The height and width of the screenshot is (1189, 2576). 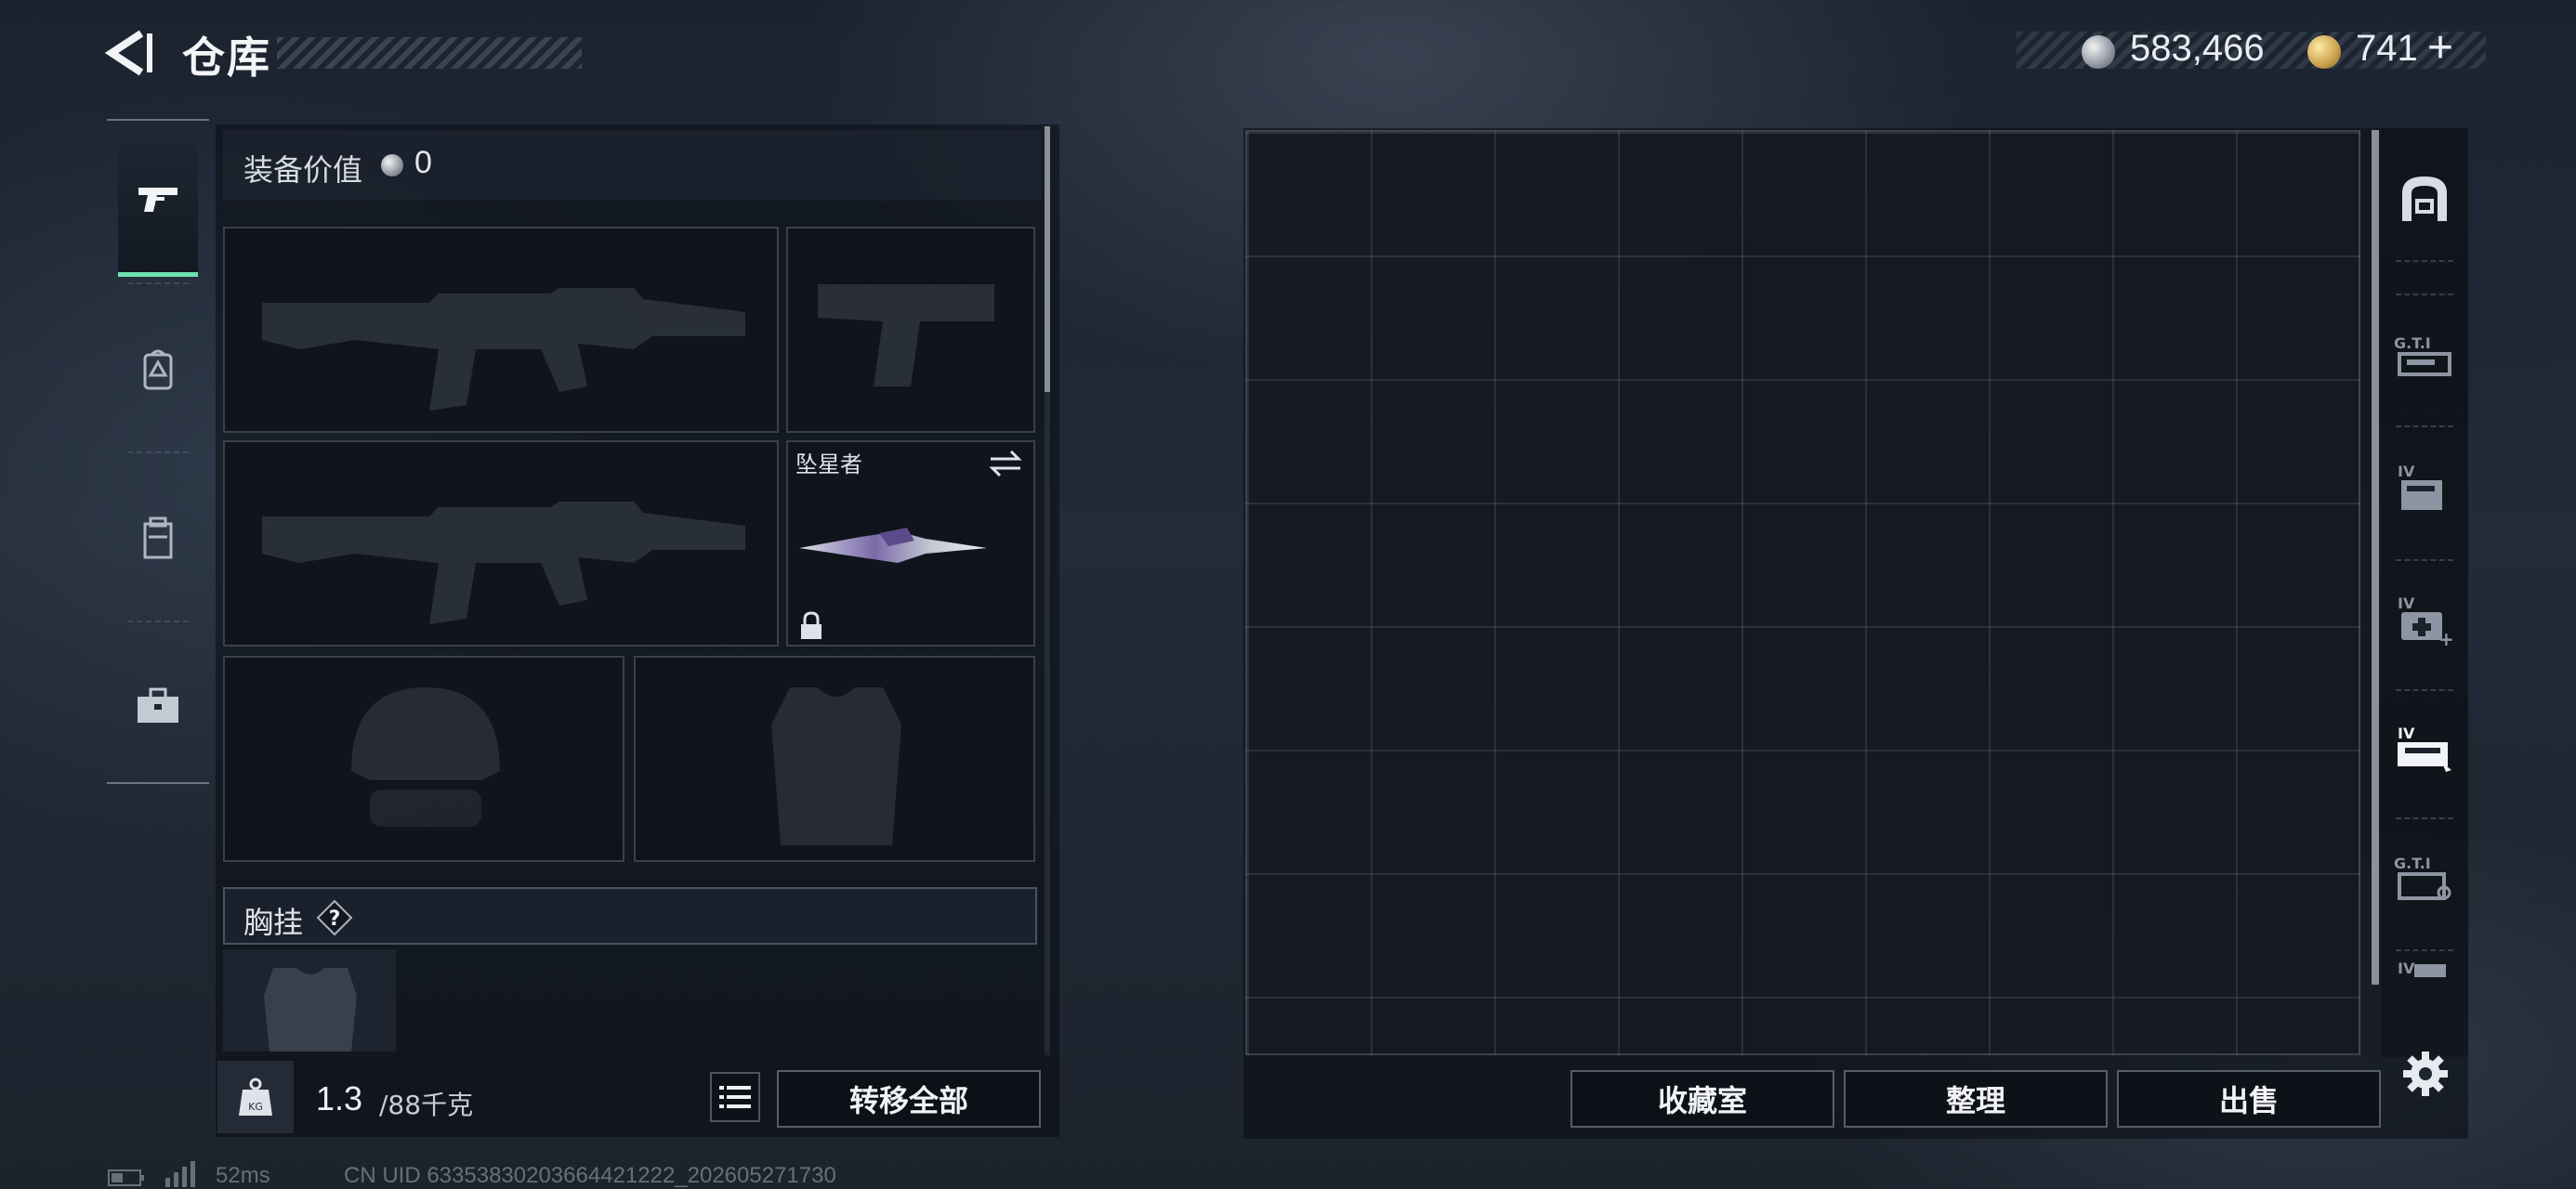 I want to click on briefcase-icon, so click(x=158, y=705).